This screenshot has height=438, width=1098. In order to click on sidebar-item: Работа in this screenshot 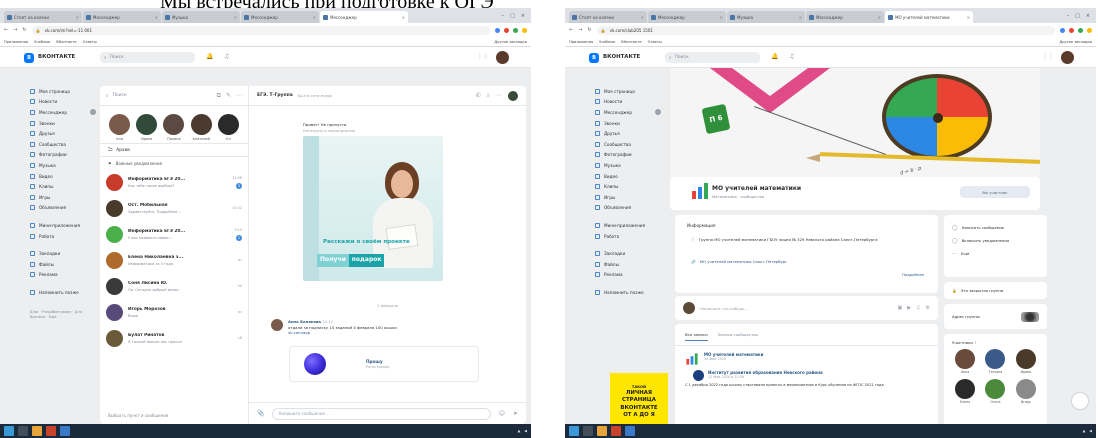, I will do `click(628, 236)`.